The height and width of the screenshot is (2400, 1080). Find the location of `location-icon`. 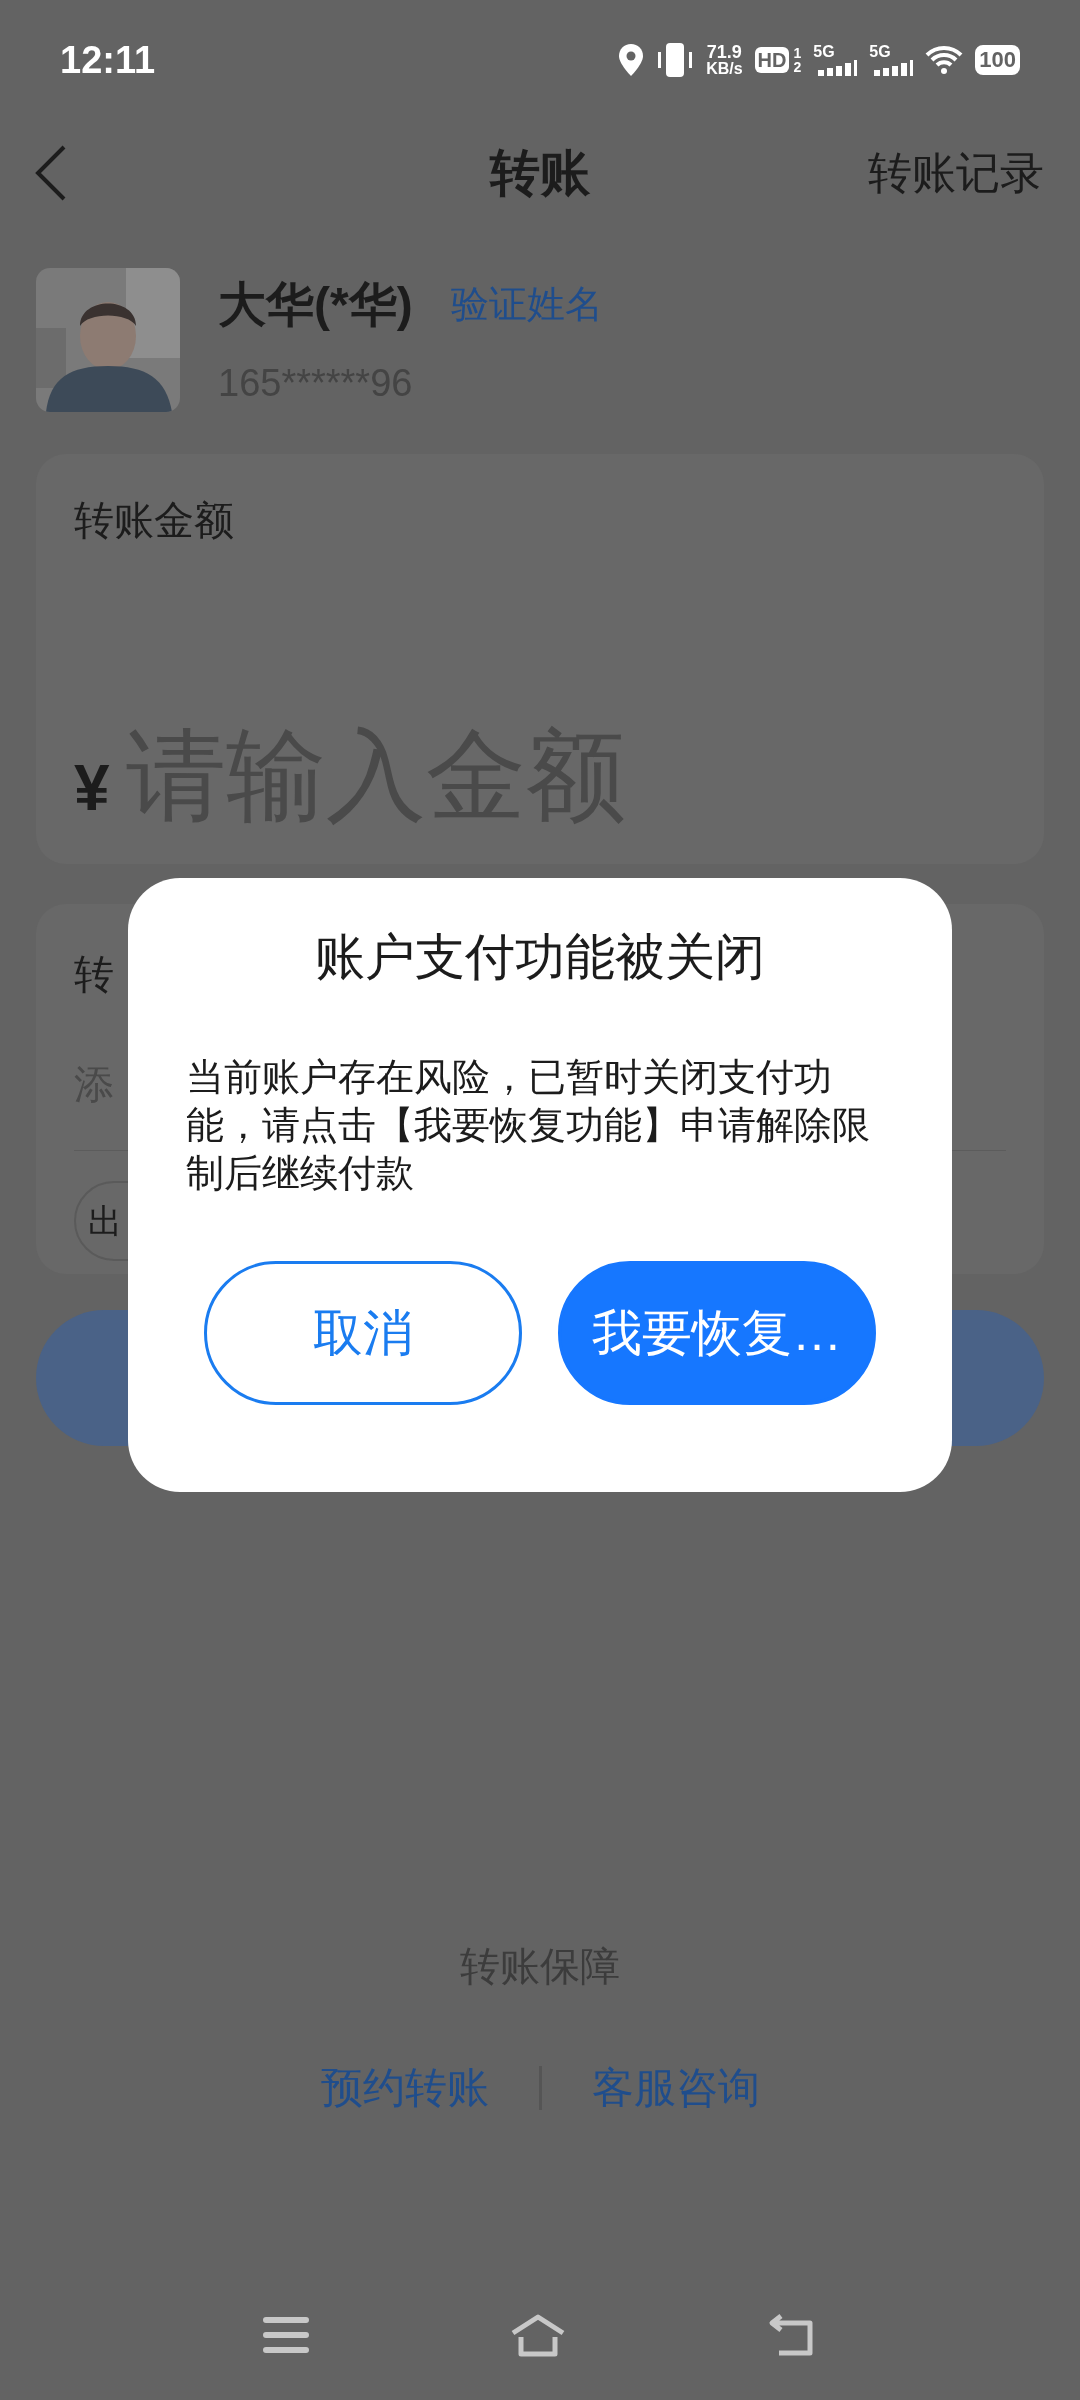

location-icon is located at coordinates (631, 60).